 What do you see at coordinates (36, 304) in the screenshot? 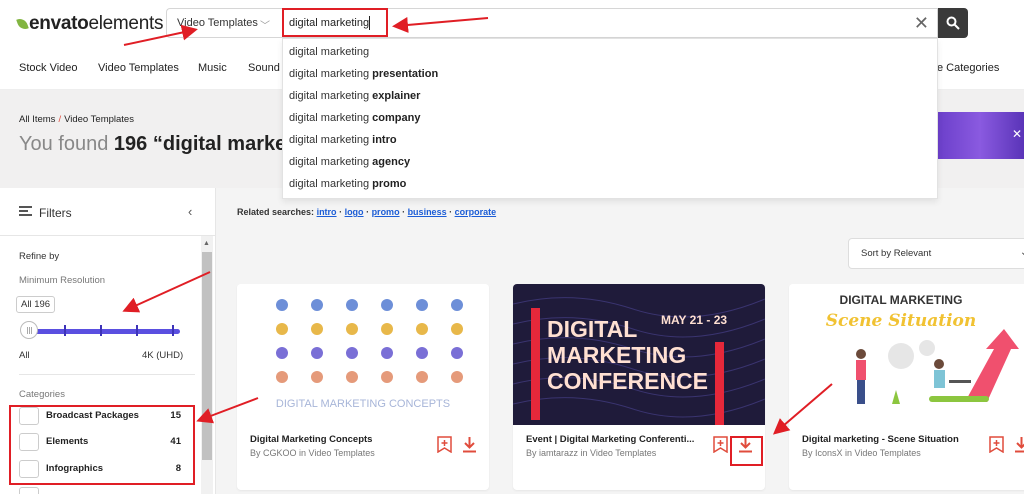
I see `slider-tooltip: All 196` at bounding box center [36, 304].